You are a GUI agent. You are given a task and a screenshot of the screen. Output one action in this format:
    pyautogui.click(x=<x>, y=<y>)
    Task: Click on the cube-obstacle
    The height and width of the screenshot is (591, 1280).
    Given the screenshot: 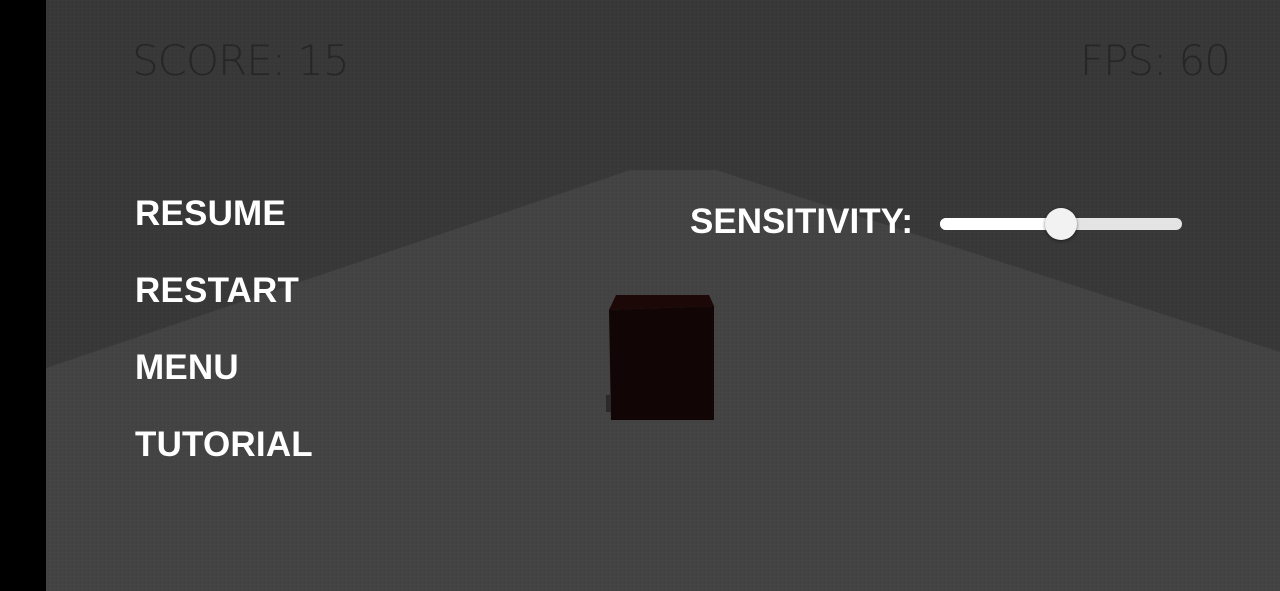 What is the action you would take?
    pyautogui.click(x=660, y=357)
    